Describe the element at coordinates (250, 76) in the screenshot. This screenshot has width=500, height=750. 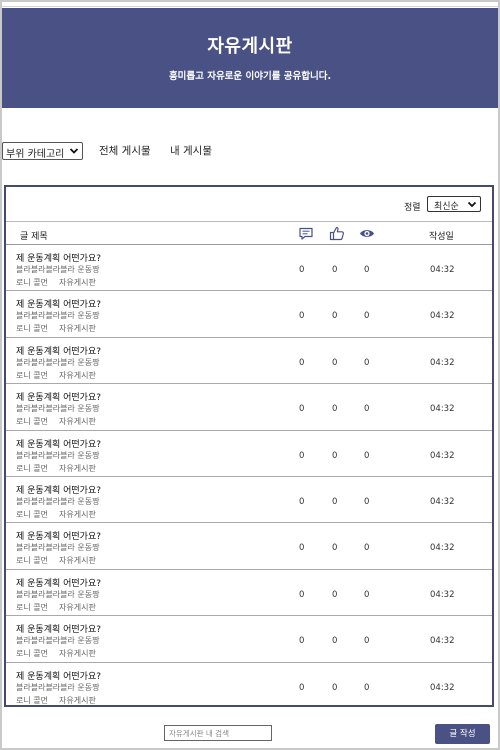
I see `page-subtitle: 흥미롭고 자유로운 이야기를 공유합니다.` at that location.